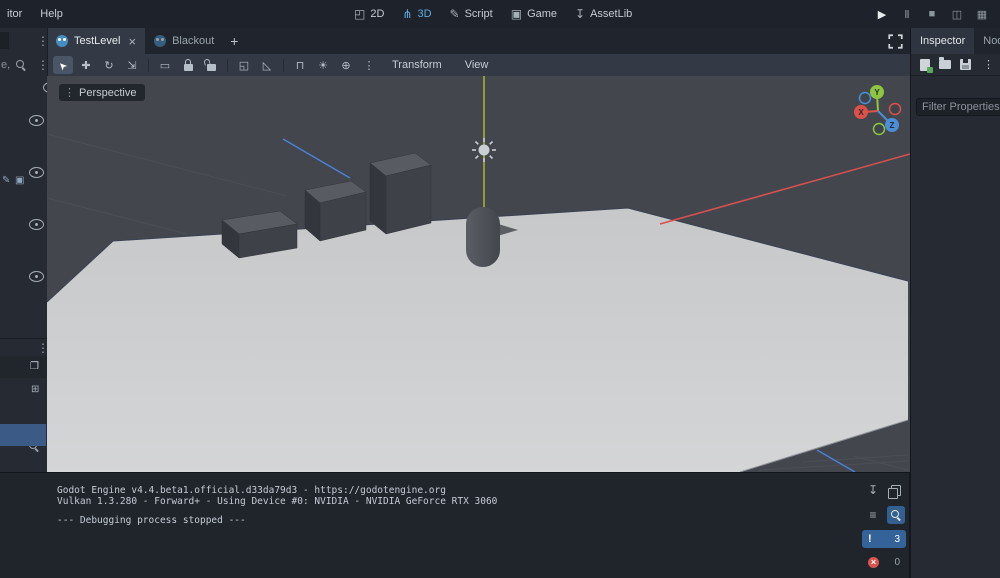 The image size is (1000, 578). Describe the element at coordinates (907, 14) in the screenshot. I see `pause-button: Ⅱ` at that location.